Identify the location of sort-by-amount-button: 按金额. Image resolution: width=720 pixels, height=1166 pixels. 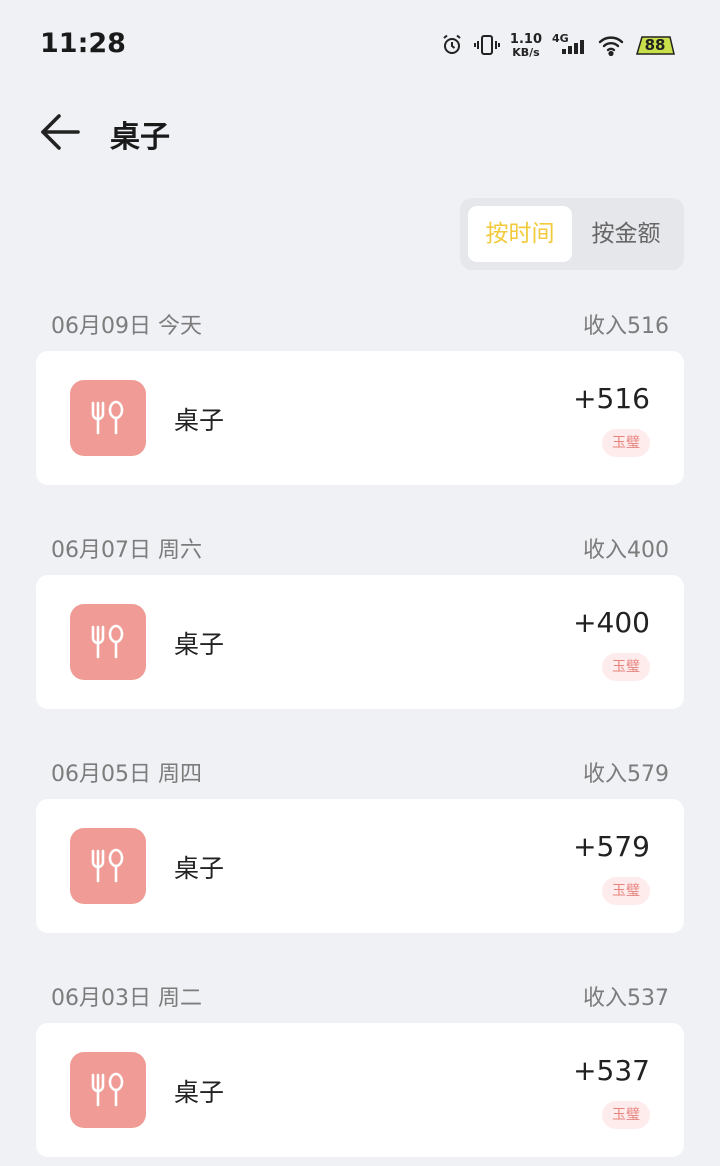
(626, 234).